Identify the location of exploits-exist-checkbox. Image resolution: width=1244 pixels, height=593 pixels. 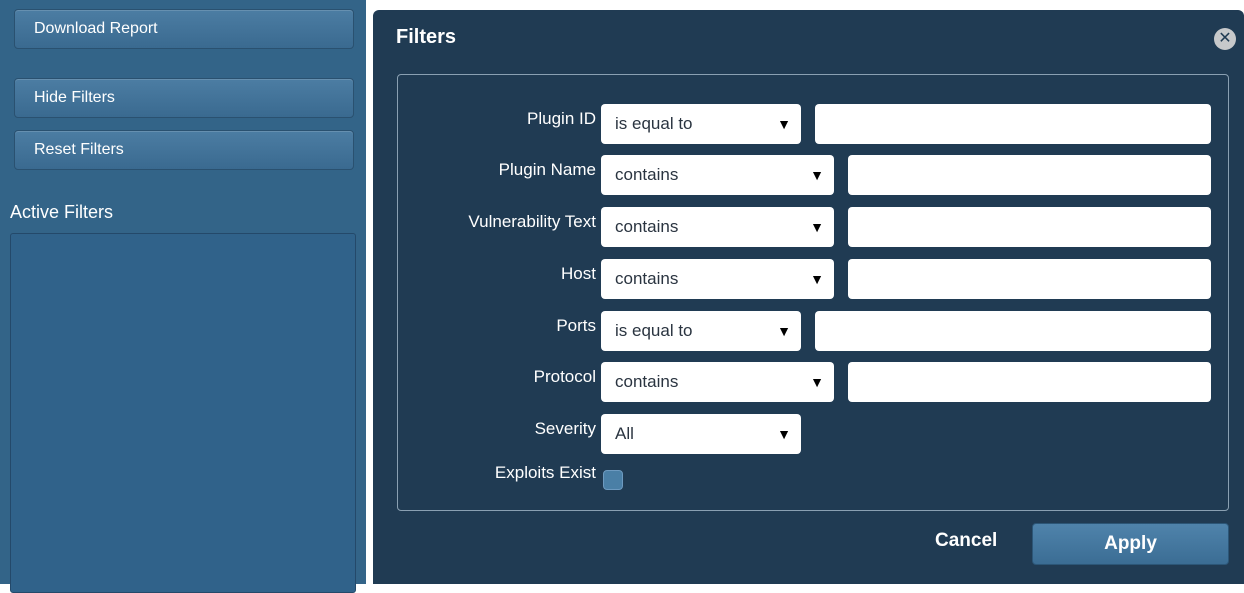
(613, 480).